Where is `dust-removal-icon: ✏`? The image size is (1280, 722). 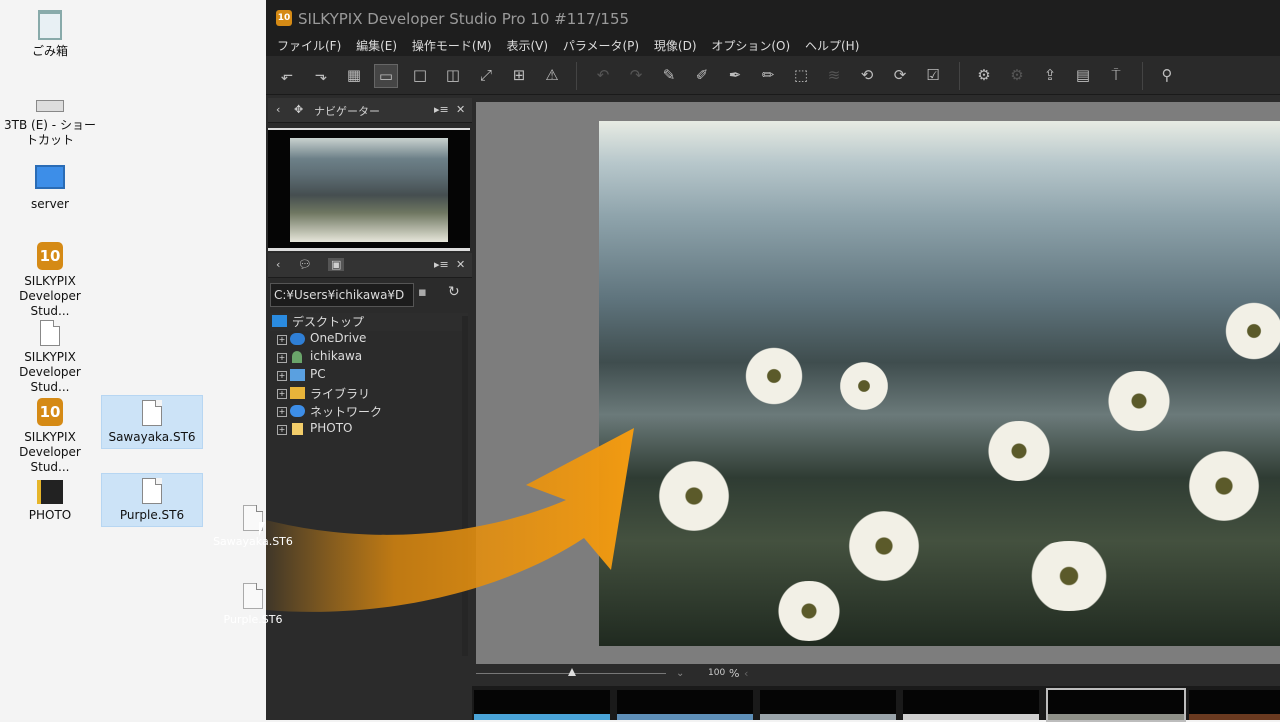
dust-removal-icon: ✏ is located at coordinates (768, 75).